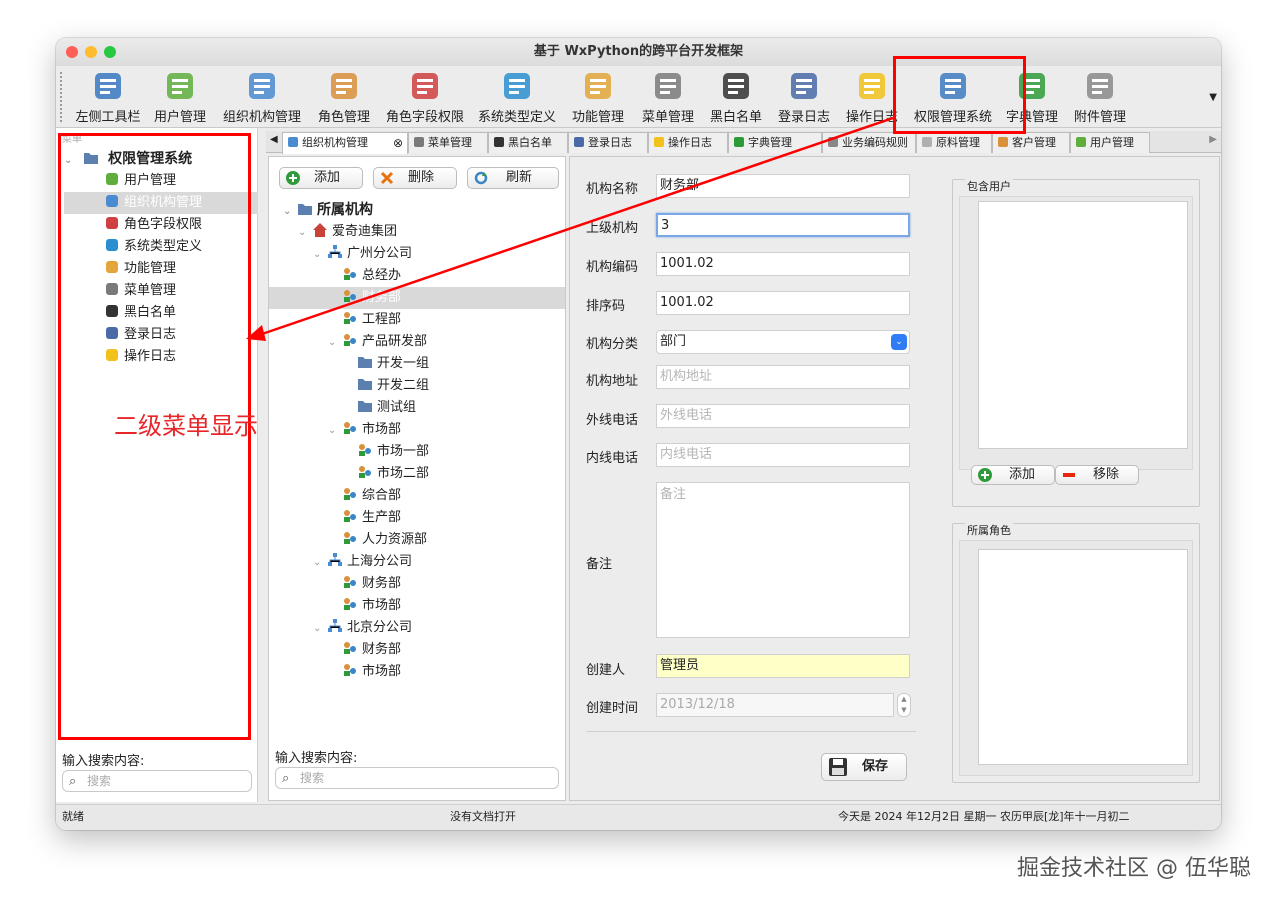 The image size is (1277, 905). Describe the element at coordinates (1134, 868) in the screenshot. I see `watermark: 掘金技术社区 @ 伍华聪` at that location.